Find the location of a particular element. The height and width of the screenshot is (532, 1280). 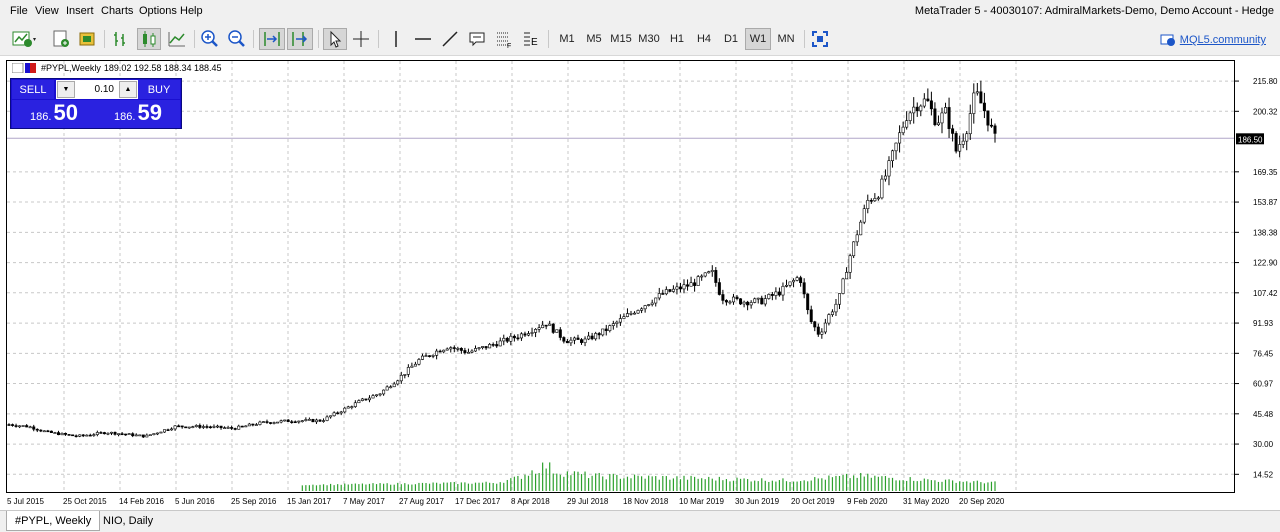

new-chart-icon is located at coordinates (25, 39).